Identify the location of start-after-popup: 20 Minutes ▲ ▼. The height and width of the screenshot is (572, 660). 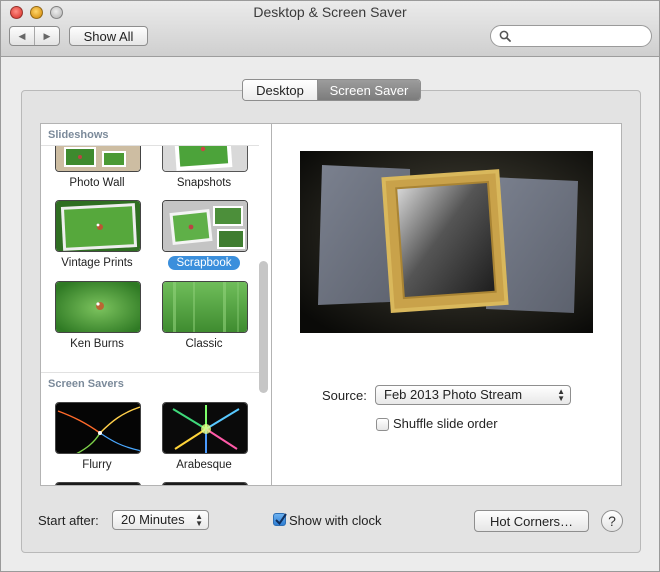
(160, 520).